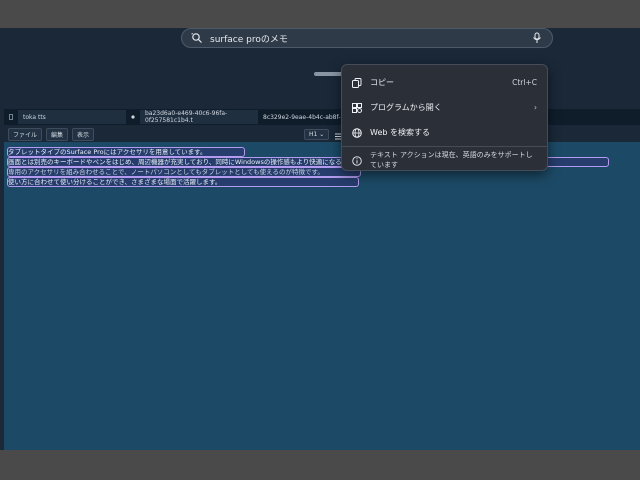  What do you see at coordinates (313, 134) in the screenshot?
I see `heading-select-label: H1` at bounding box center [313, 134].